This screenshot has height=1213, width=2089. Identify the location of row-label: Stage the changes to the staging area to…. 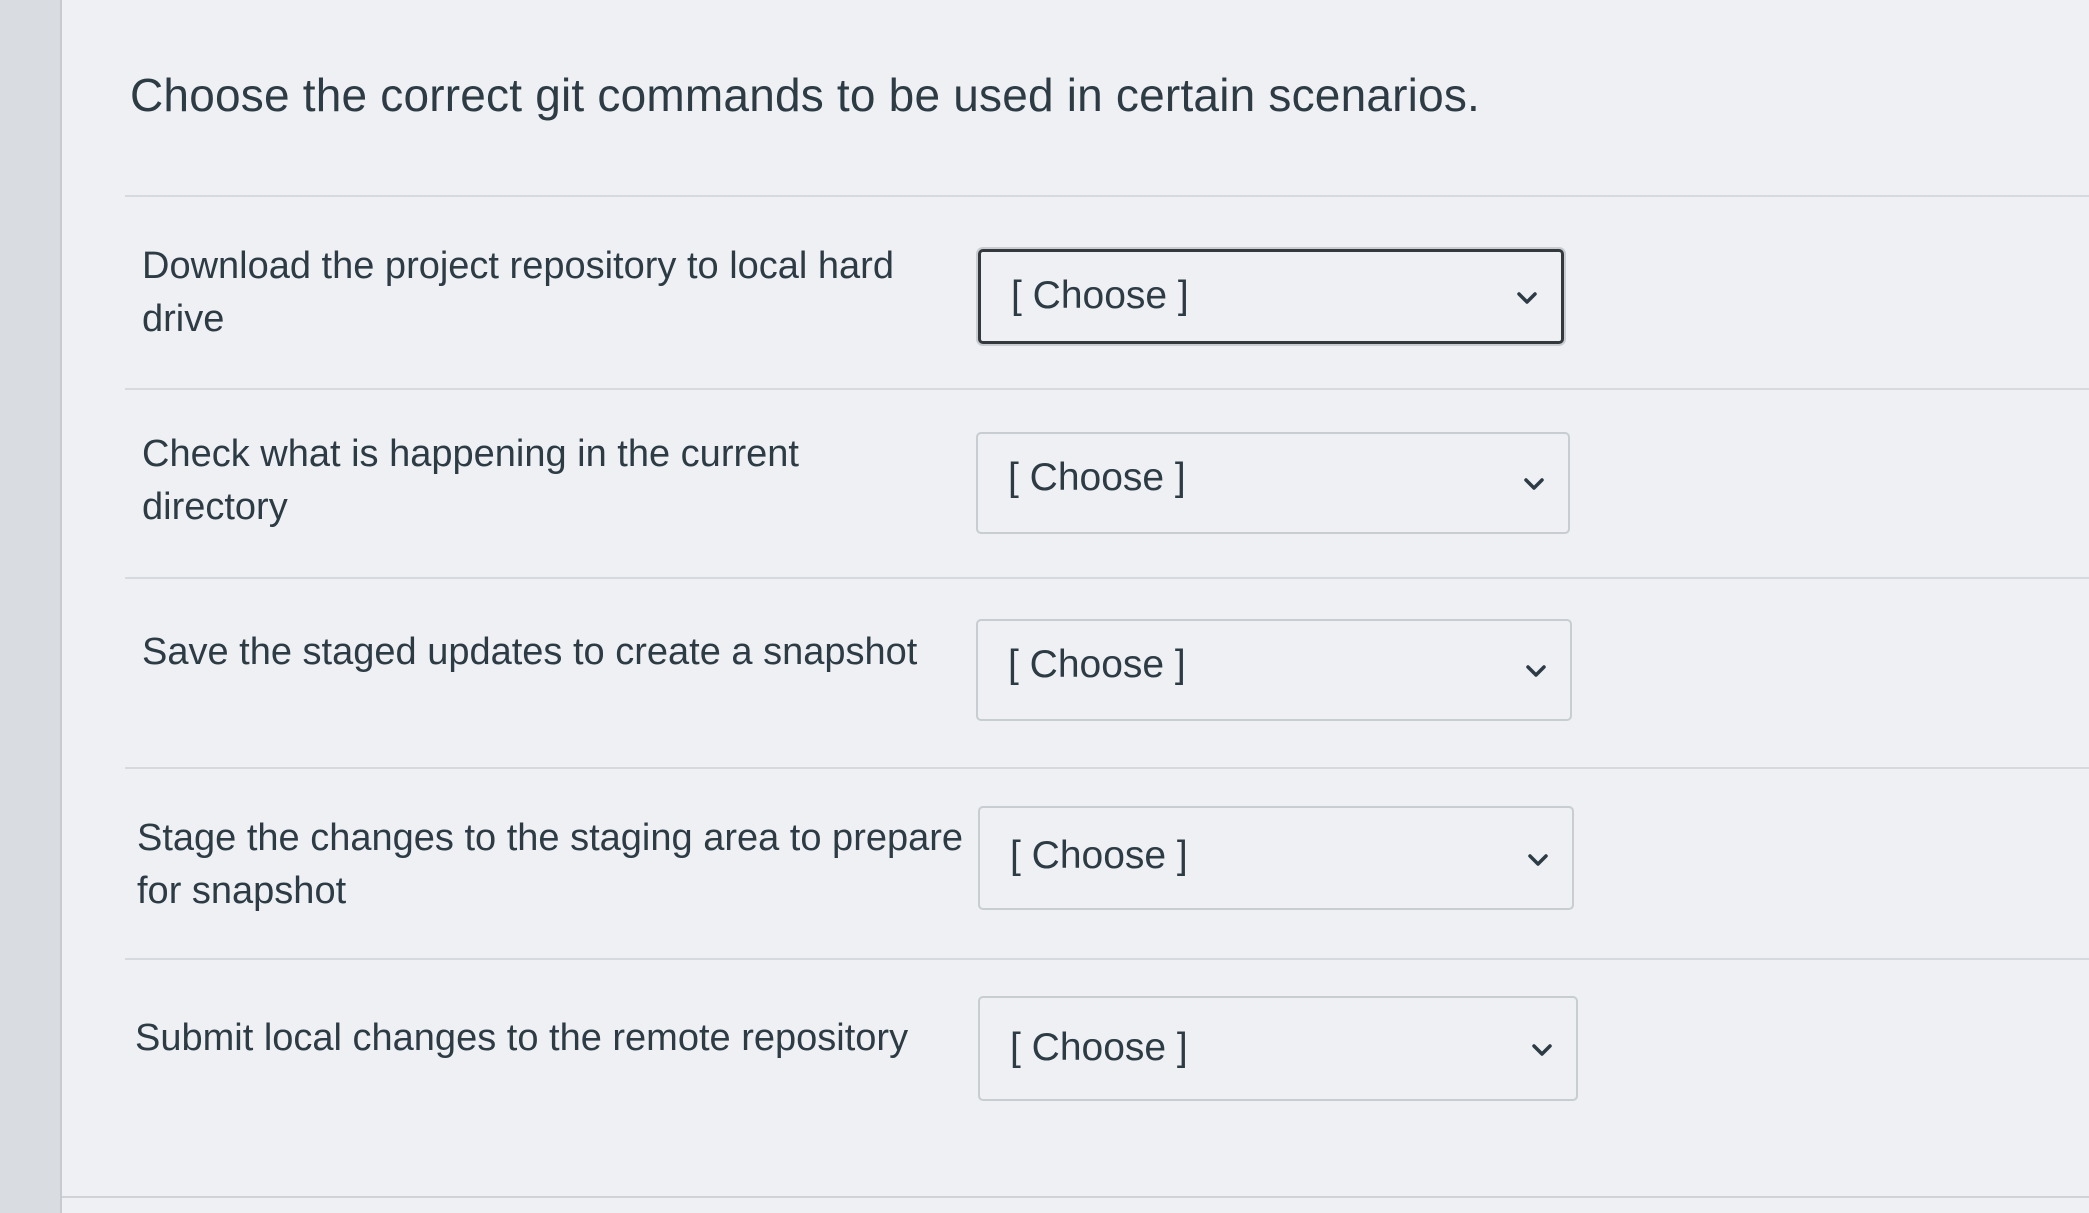
(550, 864).